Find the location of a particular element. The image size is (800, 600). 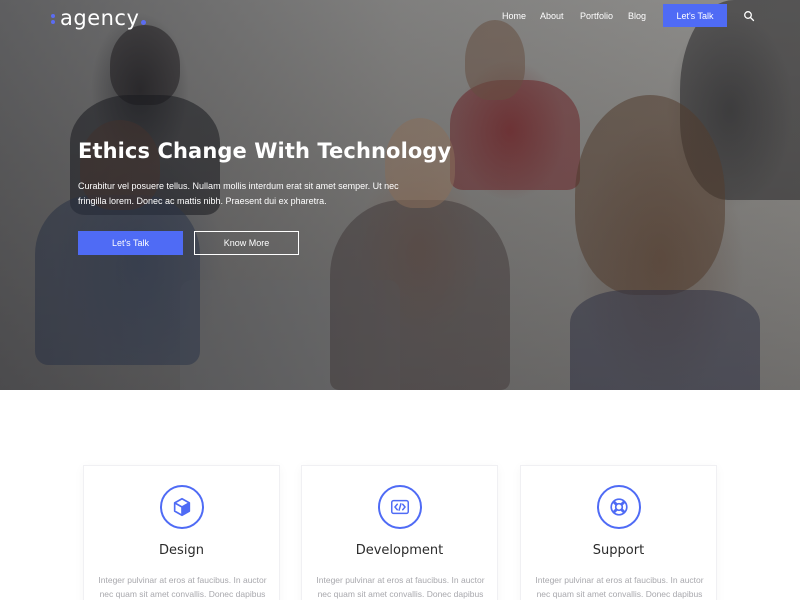

code-icon is located at coordinates (400, 507).